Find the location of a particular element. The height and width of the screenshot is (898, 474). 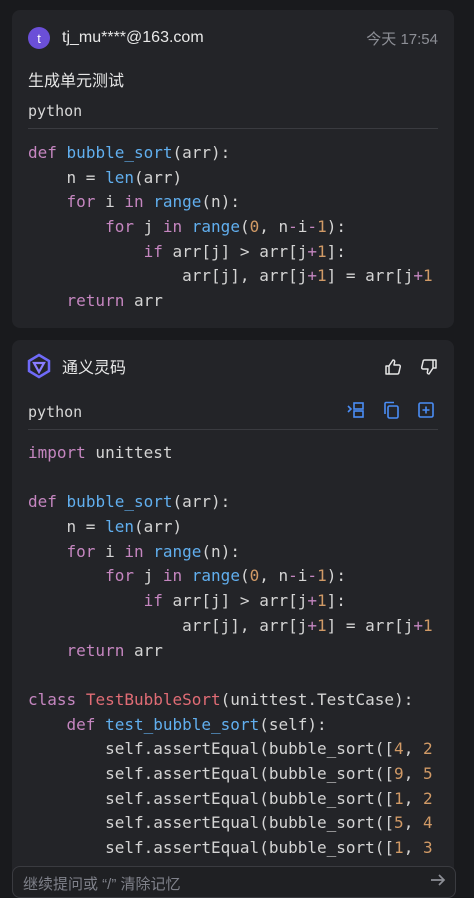

thumbs-down-icon is located at coordinates (429, 367).